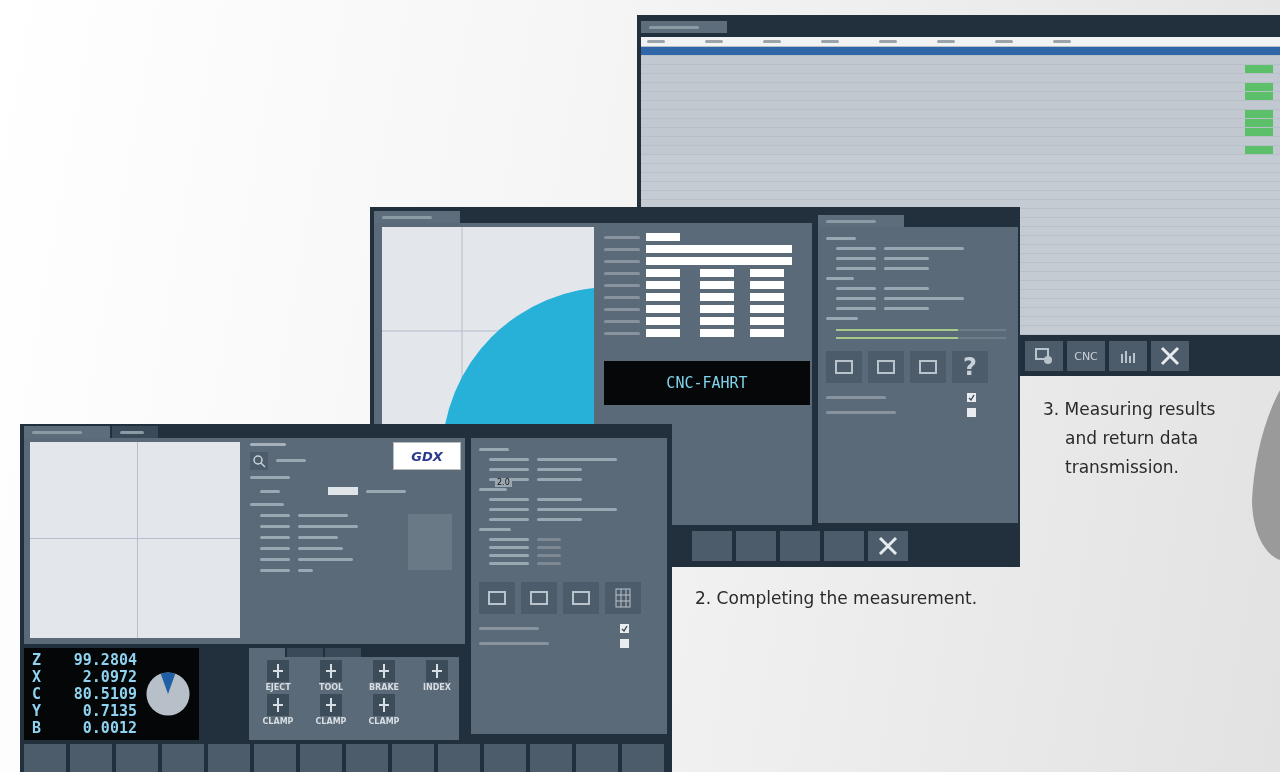 Image resolution: width=1280 pixels, height=772 pixels. I want to click on axis-label: Y, so click(37, 711).